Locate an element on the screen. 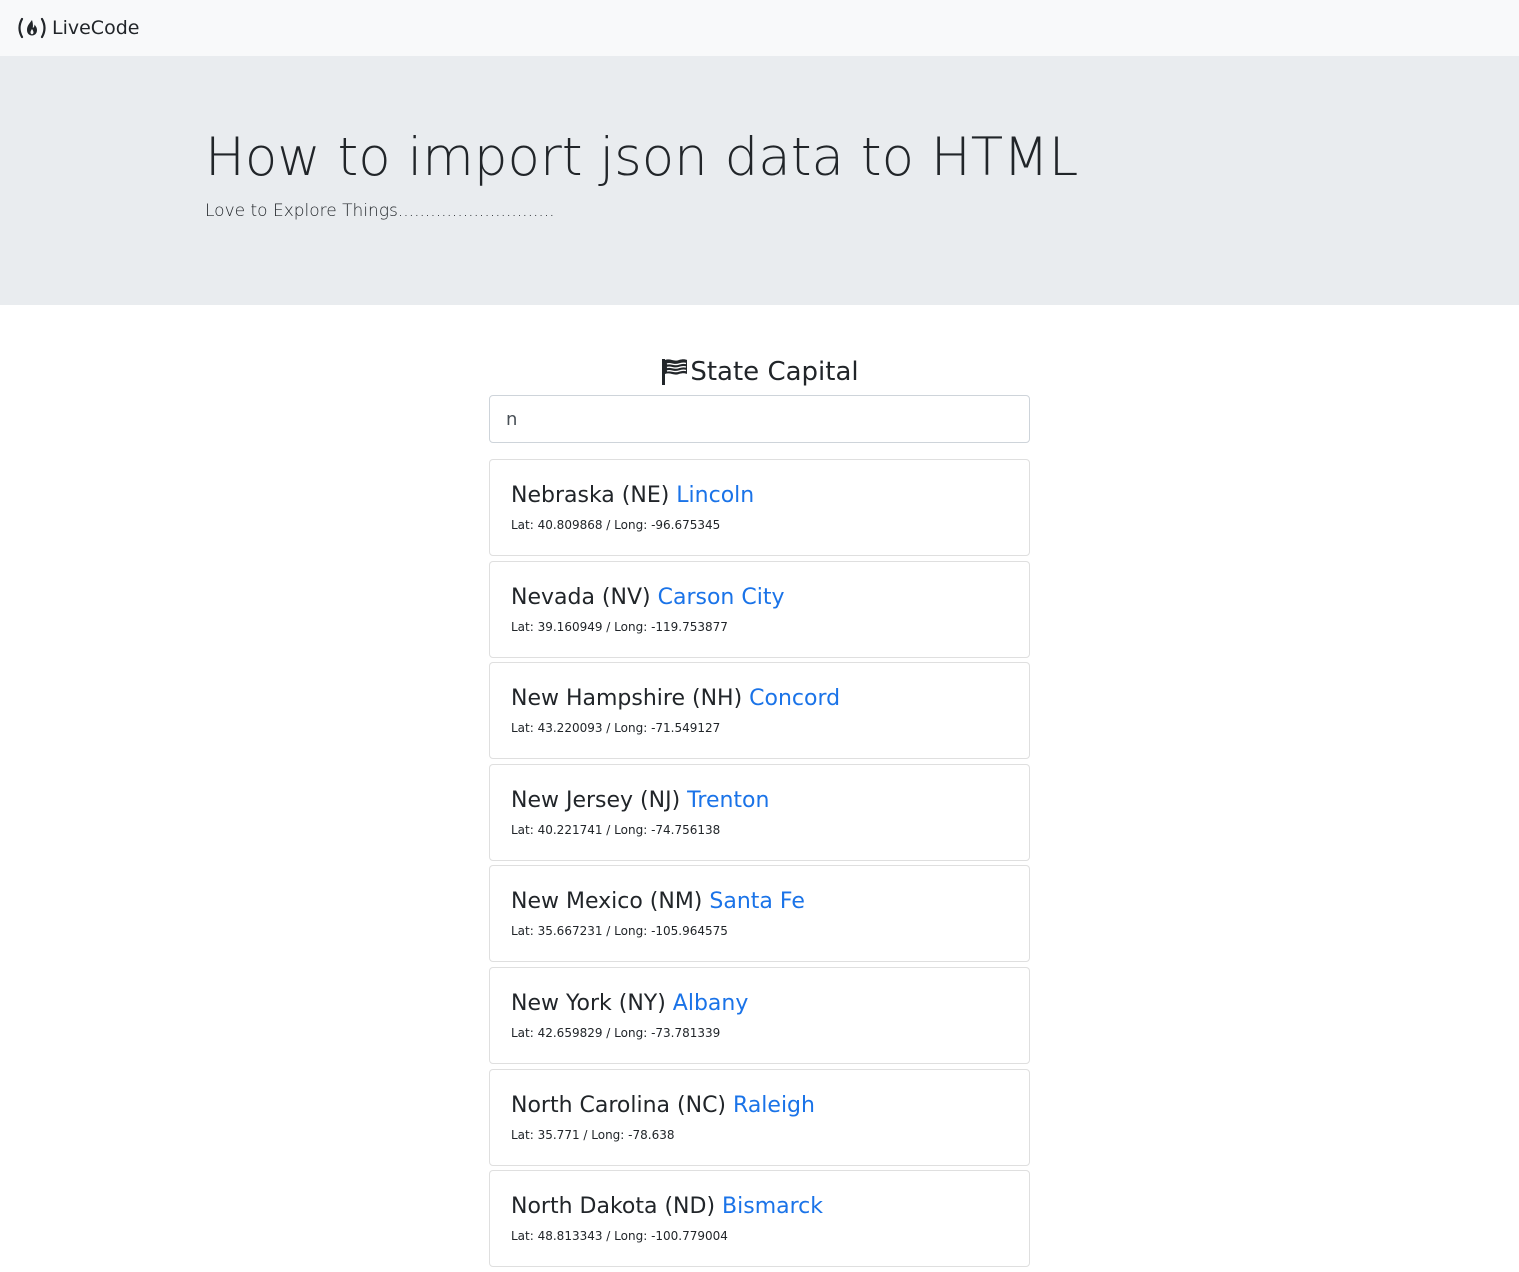 The height and width of the screenshot is (1272, 1519). search-input is located at coordinates (759, 419).